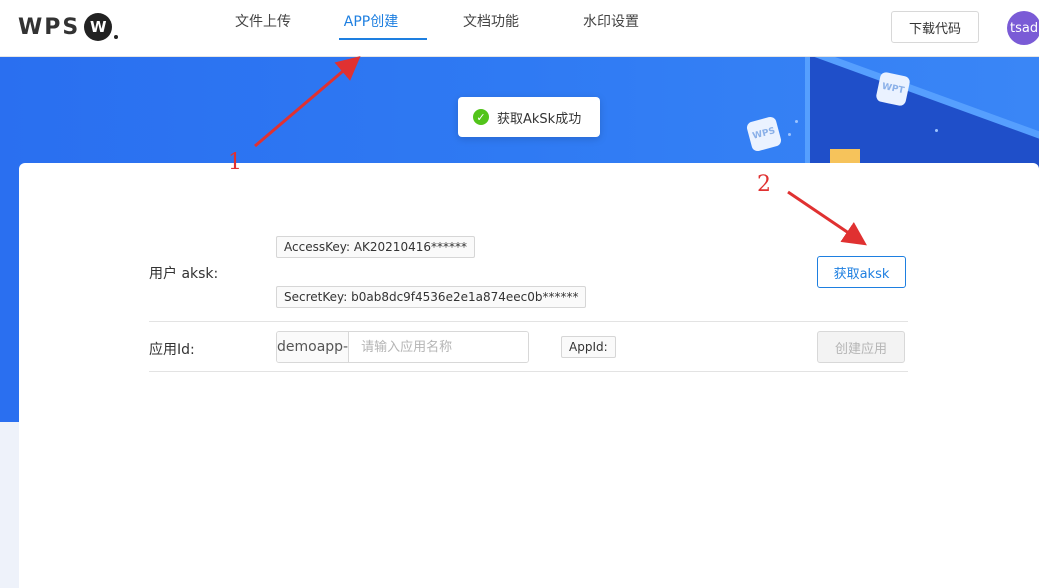  Describe the element at coordinates (893, 89) in the screenshot. I see `wpt-bubble-icon: WPT` at that location.